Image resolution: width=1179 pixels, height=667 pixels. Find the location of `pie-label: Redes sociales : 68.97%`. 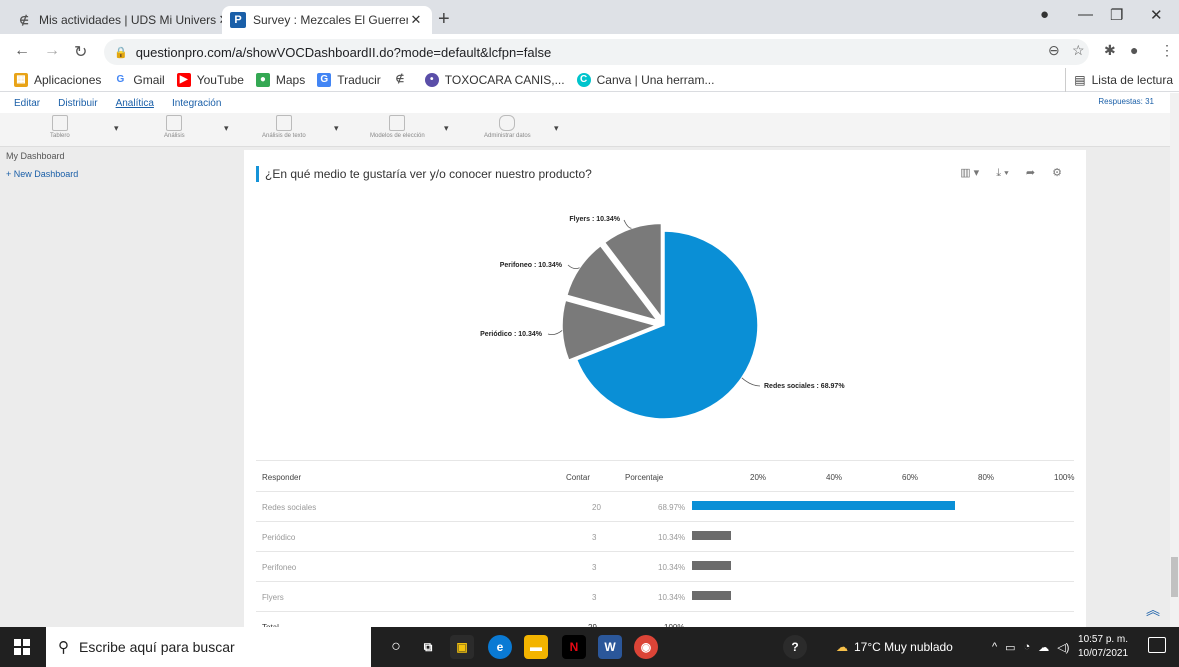

pie-label: Redes sociales : 68.97% is located at coordinates (804, 386).